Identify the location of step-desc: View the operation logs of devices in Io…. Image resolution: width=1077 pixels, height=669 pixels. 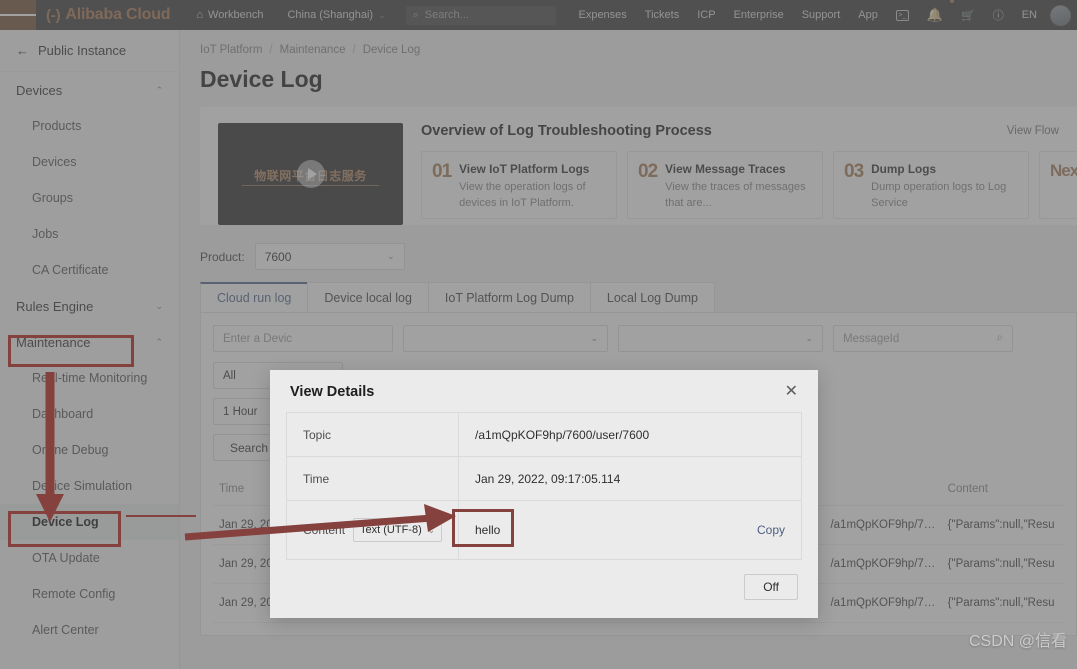
(522, 195).